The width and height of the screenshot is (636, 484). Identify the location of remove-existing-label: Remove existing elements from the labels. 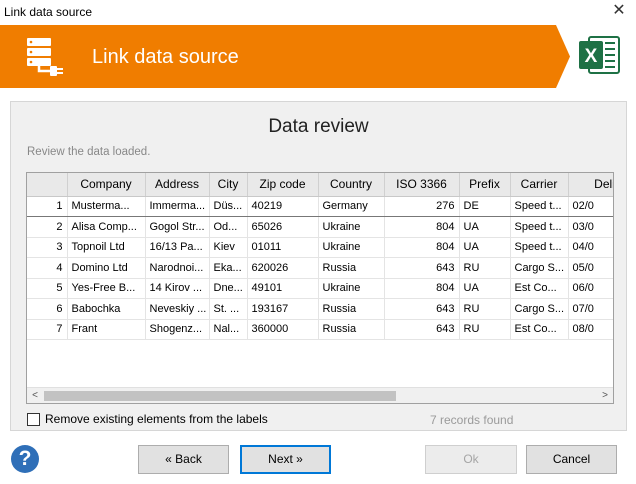
(156, 419).